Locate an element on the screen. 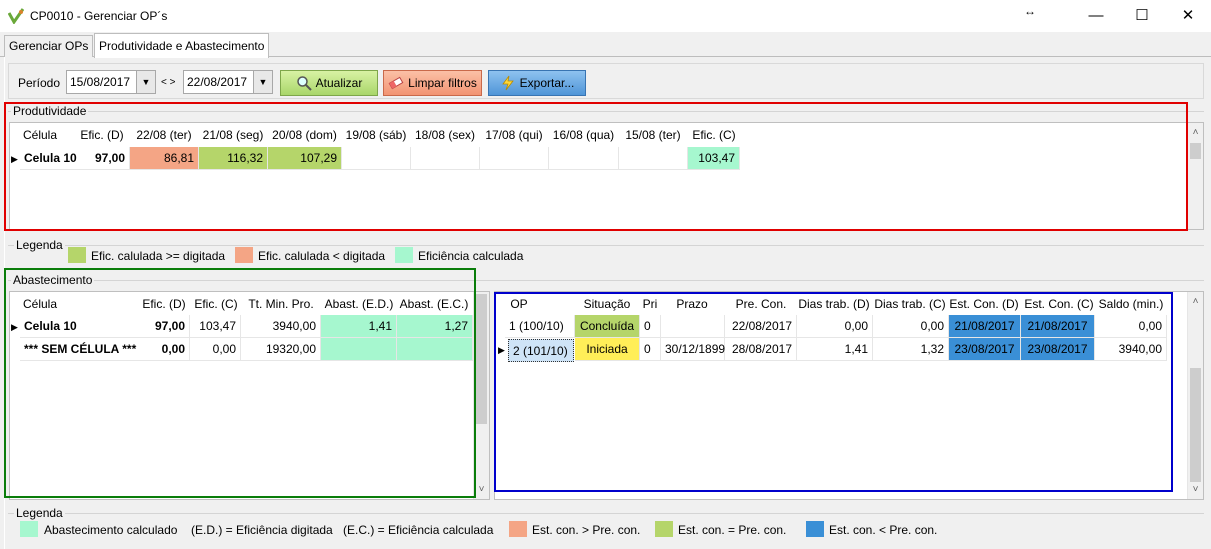  legend-label: (E.C.) = Eficiência calculada is located at coordinates (418, 530).